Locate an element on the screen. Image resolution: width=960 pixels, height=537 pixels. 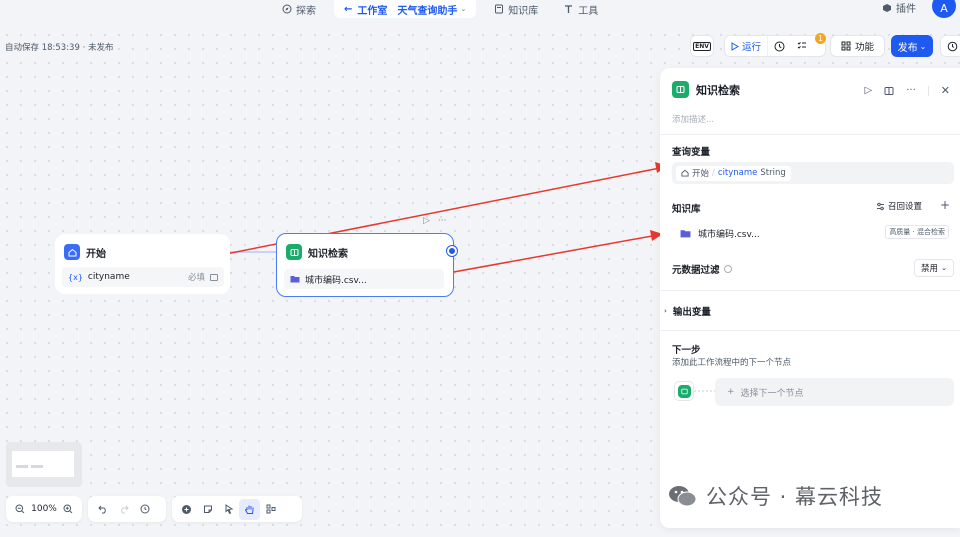
minimap-viewport is located at coordinates (43, 464).